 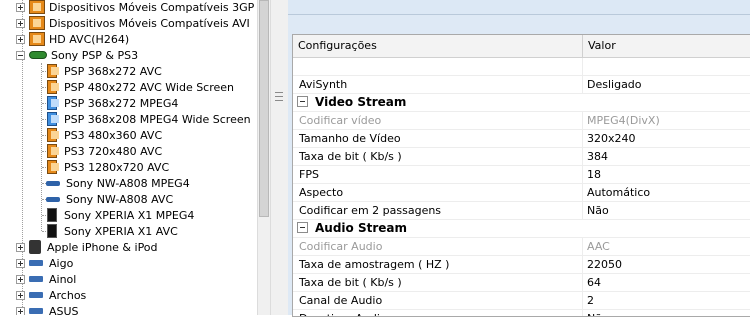 What do you see at coordinates (590, 300) in the screenshot?
I see `property-value: 2` at bounding box center [590, 300].